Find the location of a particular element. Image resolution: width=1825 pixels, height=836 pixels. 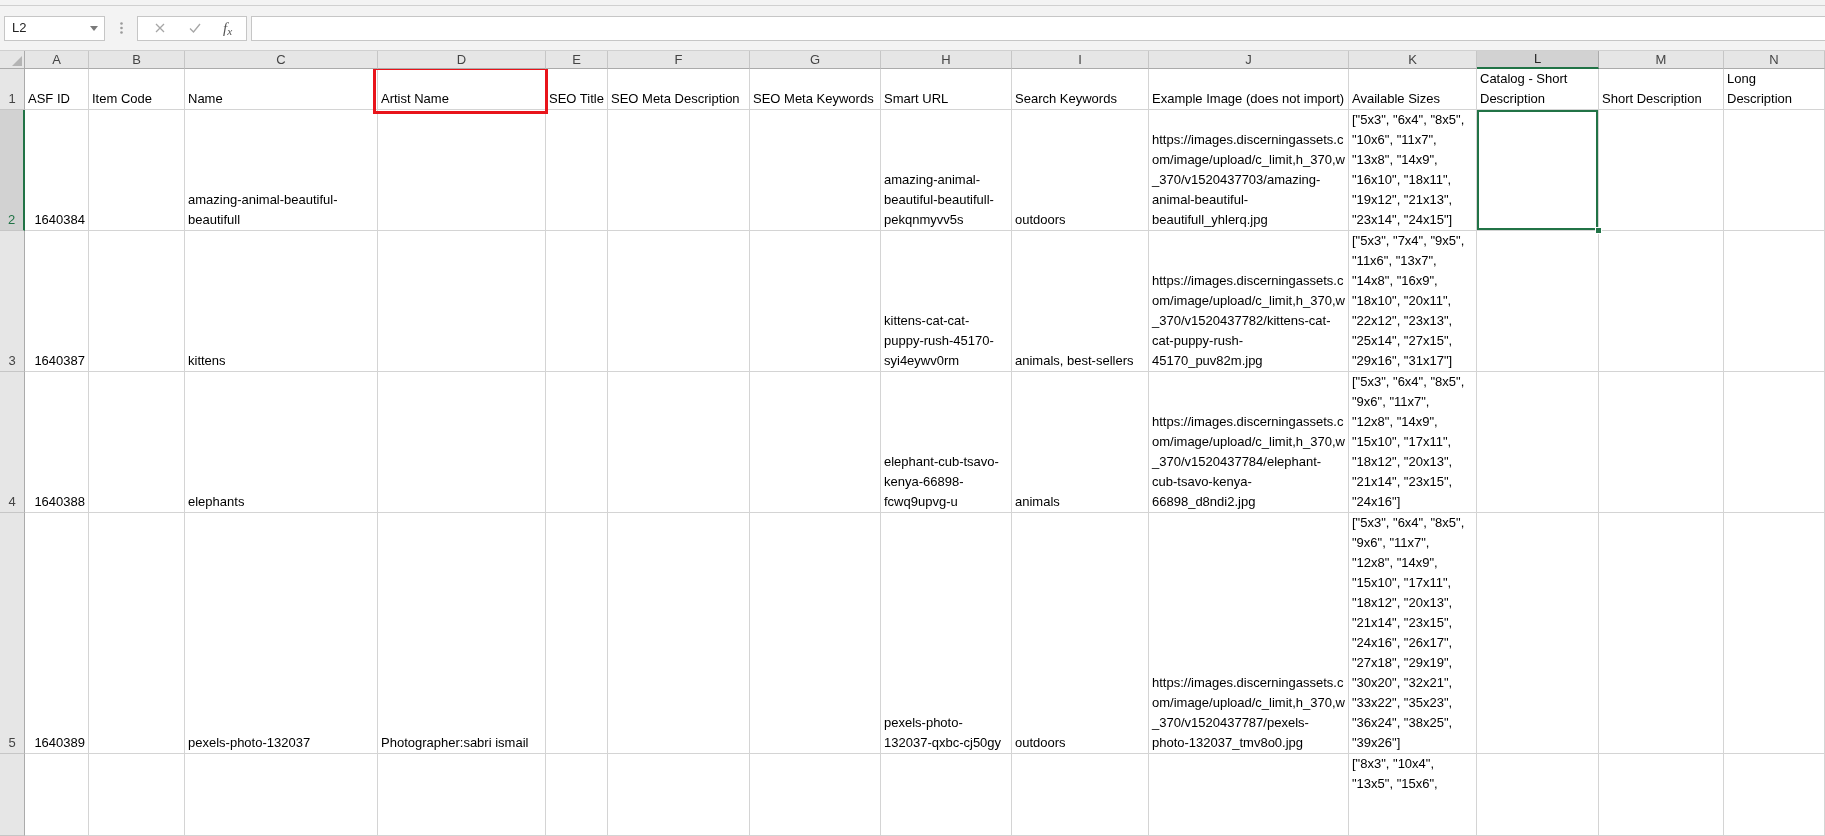

table-cell: 1640389 is located at coordinates (57, 633).